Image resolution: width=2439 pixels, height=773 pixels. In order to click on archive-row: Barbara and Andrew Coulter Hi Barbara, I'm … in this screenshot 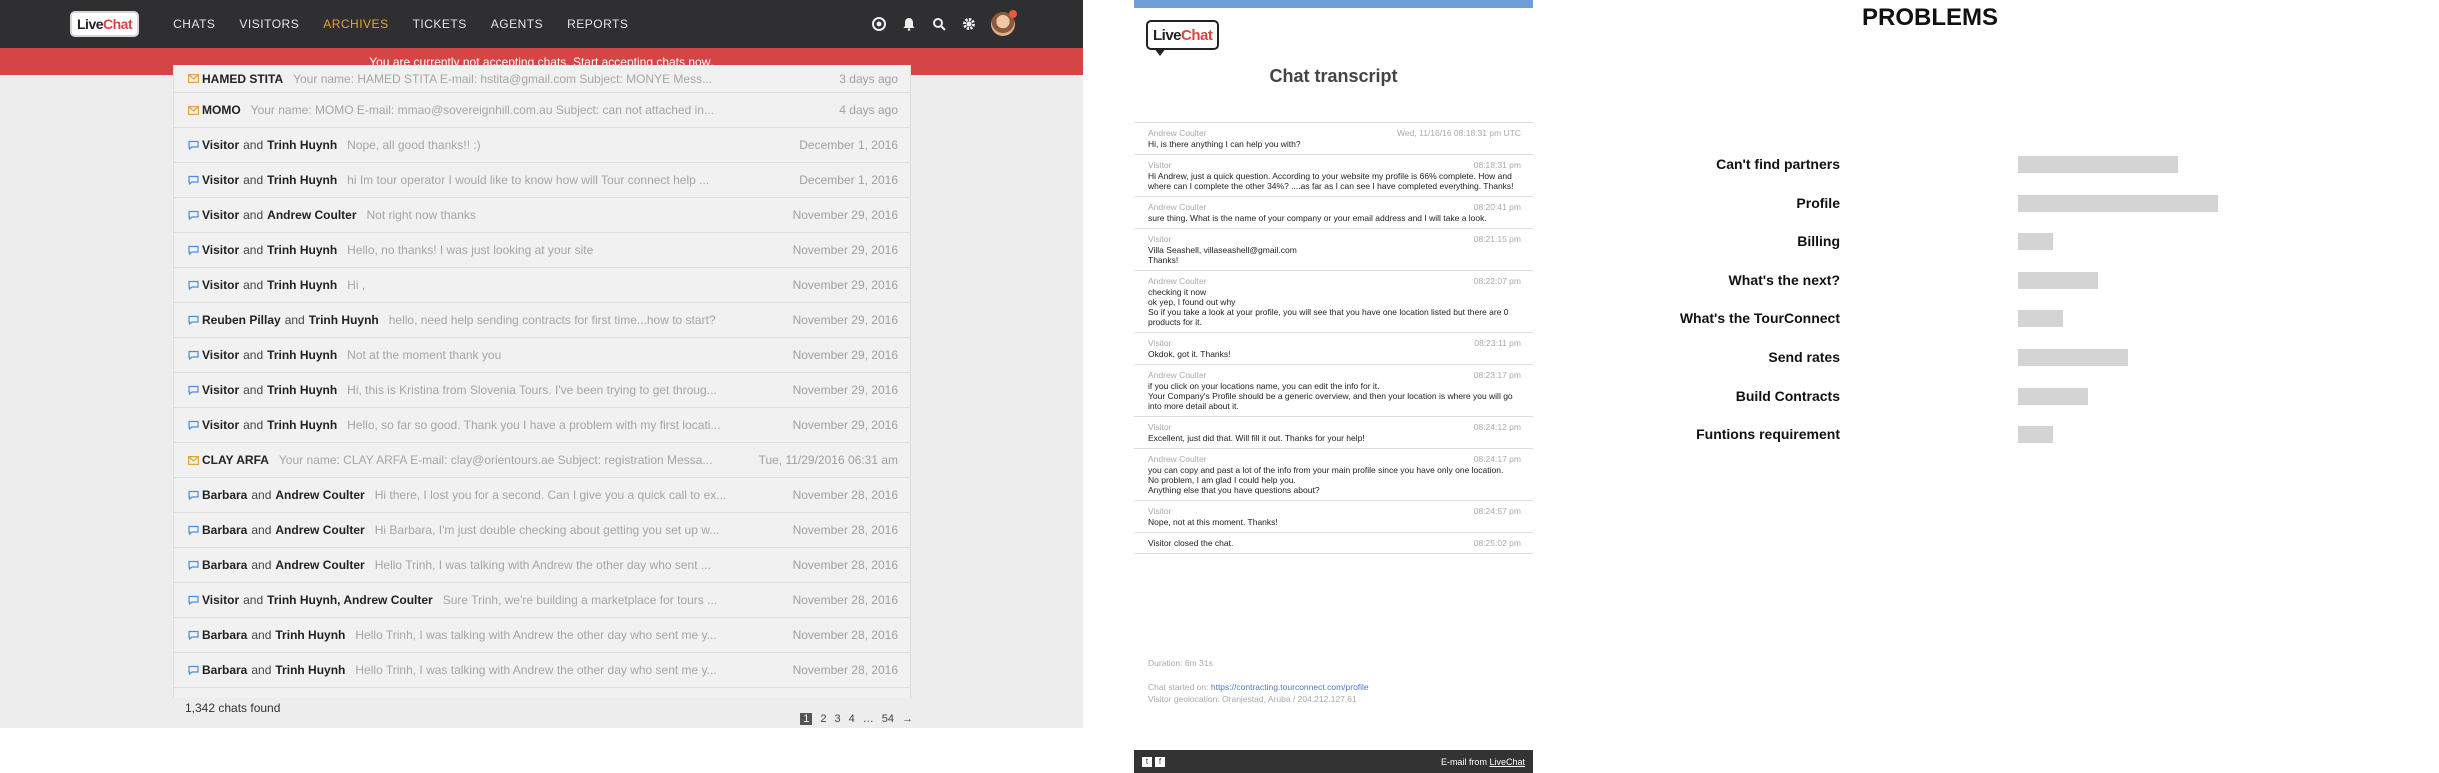, I will do `click(542, 530)`.